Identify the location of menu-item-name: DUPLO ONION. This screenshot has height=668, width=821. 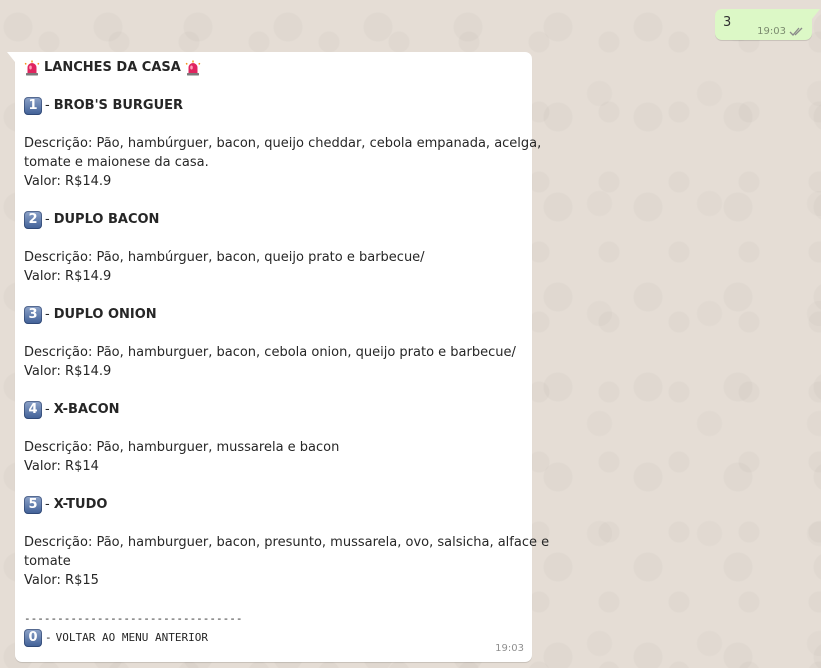
(105, 314).